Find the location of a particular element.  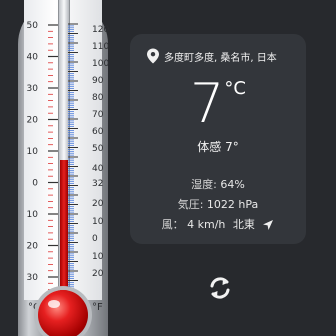

pressure-value: 1022 hPa is located at coordinates (232, 204).